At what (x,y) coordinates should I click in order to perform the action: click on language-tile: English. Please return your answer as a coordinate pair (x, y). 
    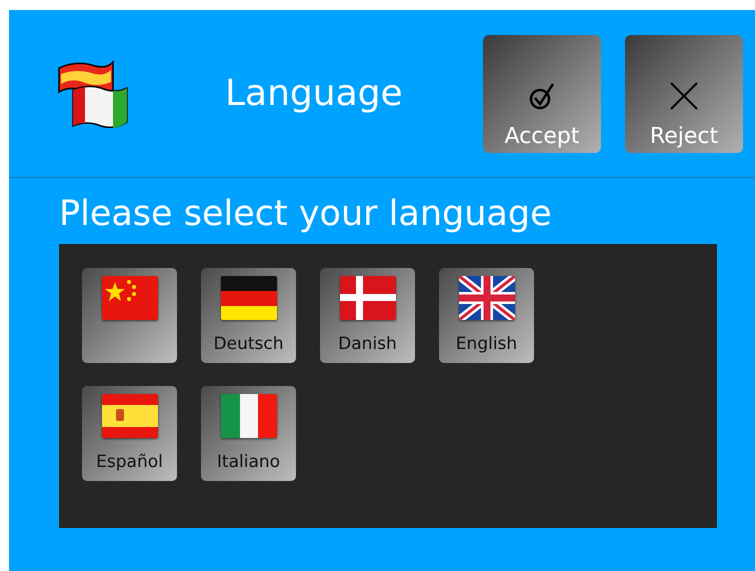
    Looking at the image, I should click on (486, 315).